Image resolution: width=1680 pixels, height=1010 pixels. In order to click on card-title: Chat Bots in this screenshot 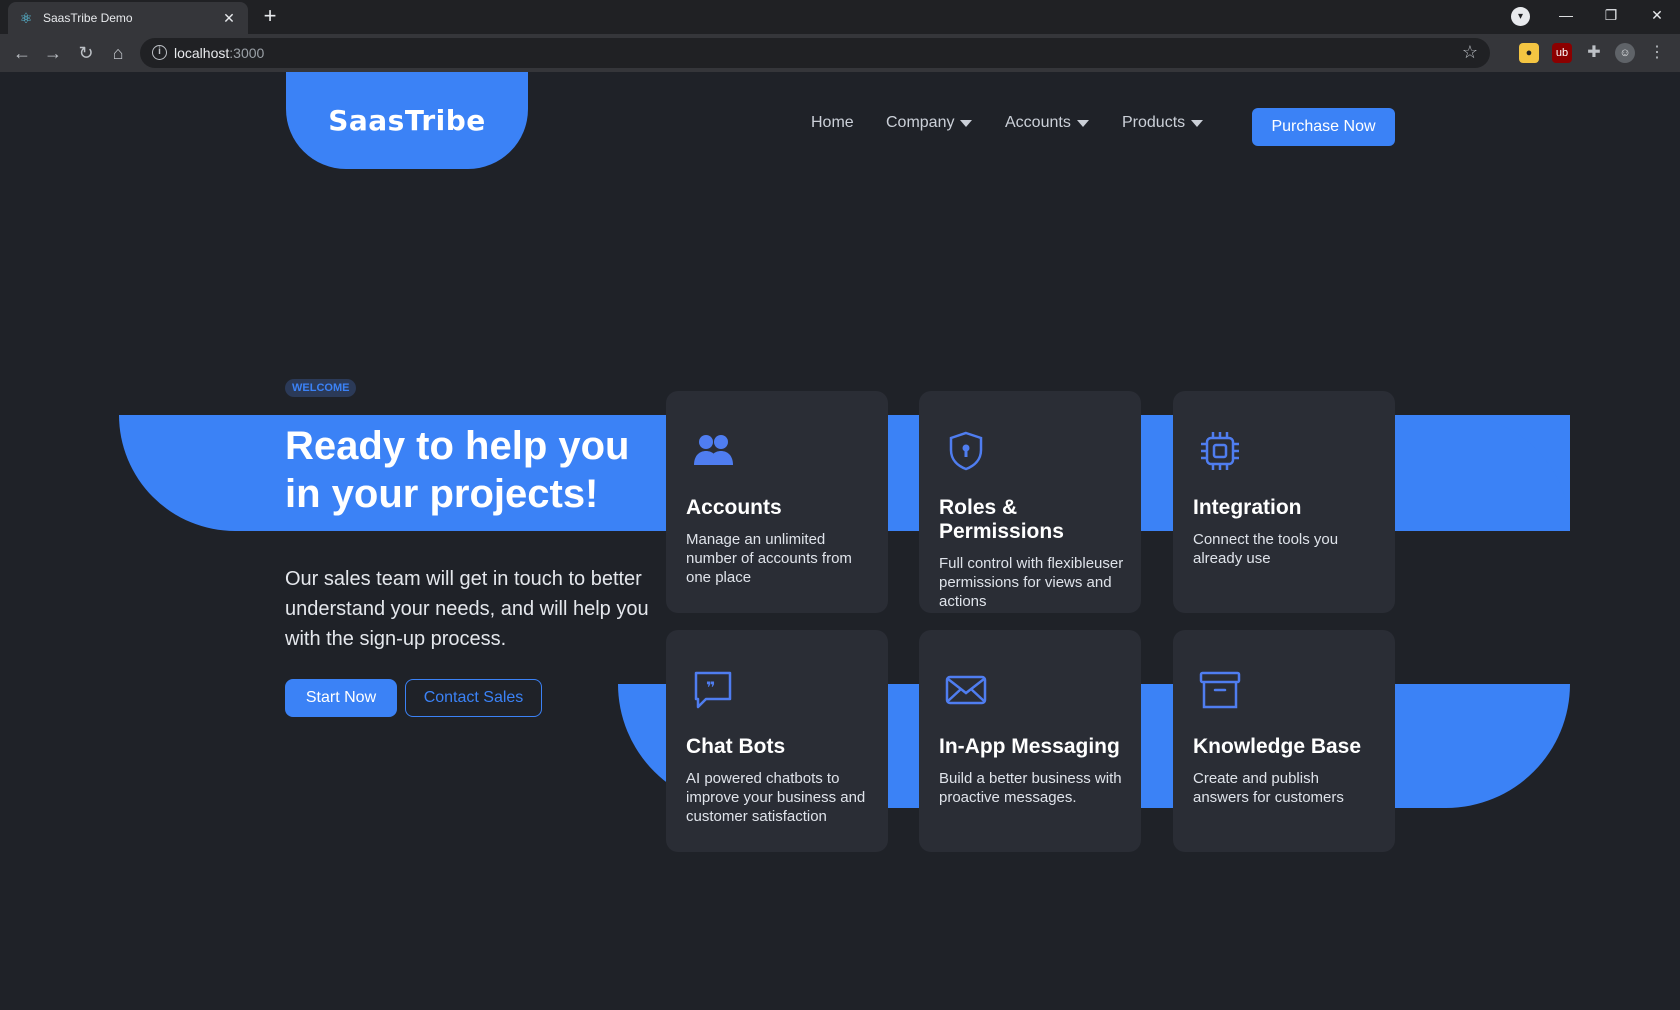, I will do `click(736, 746)`.